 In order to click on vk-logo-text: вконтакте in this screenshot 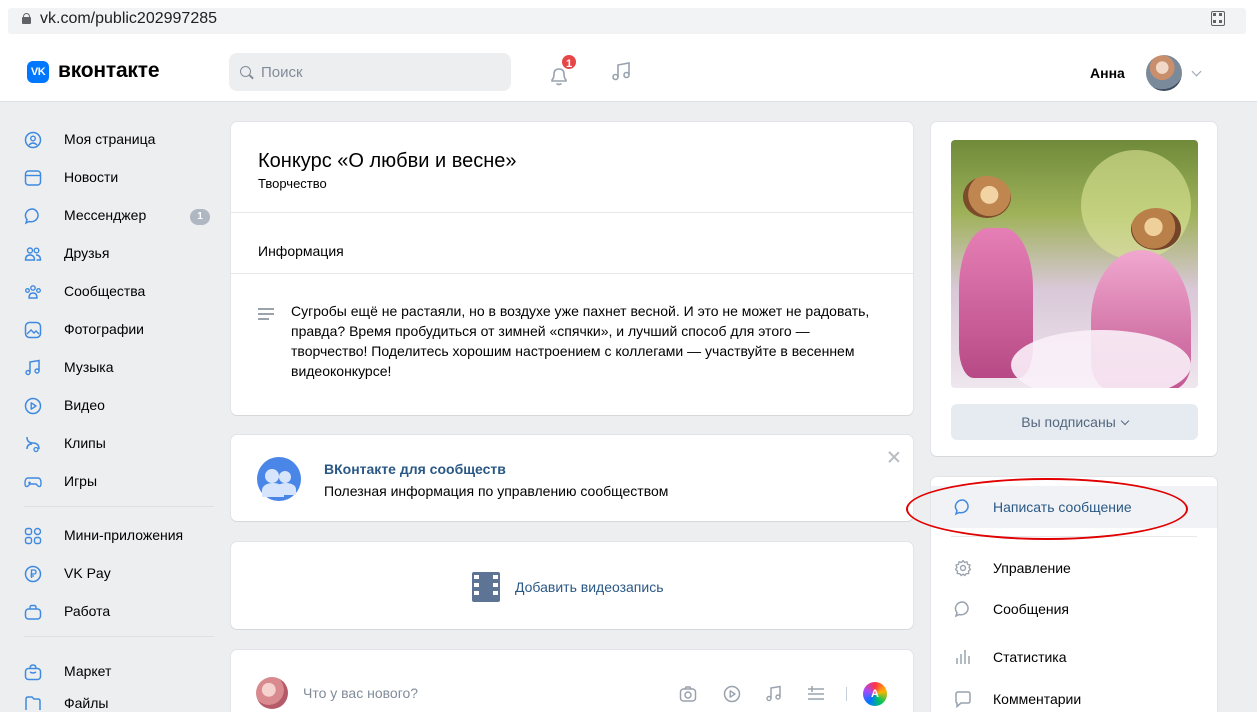, I will do `click(108, 71)`.